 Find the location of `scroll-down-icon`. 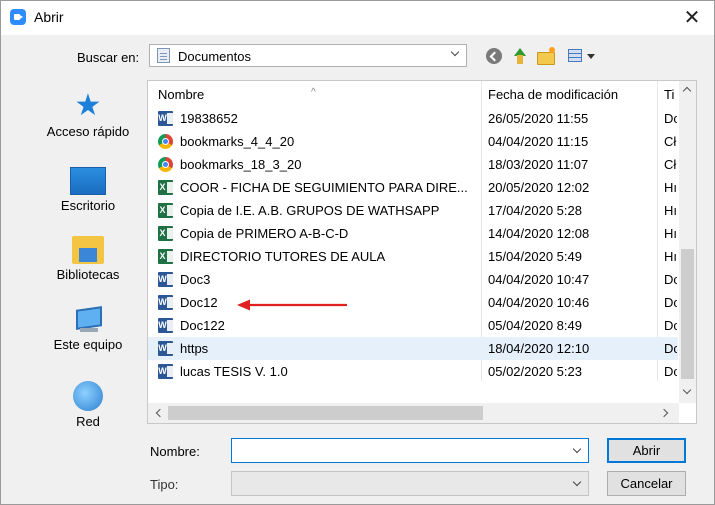

scroll-down-icon is located at coordinates (687, 392).